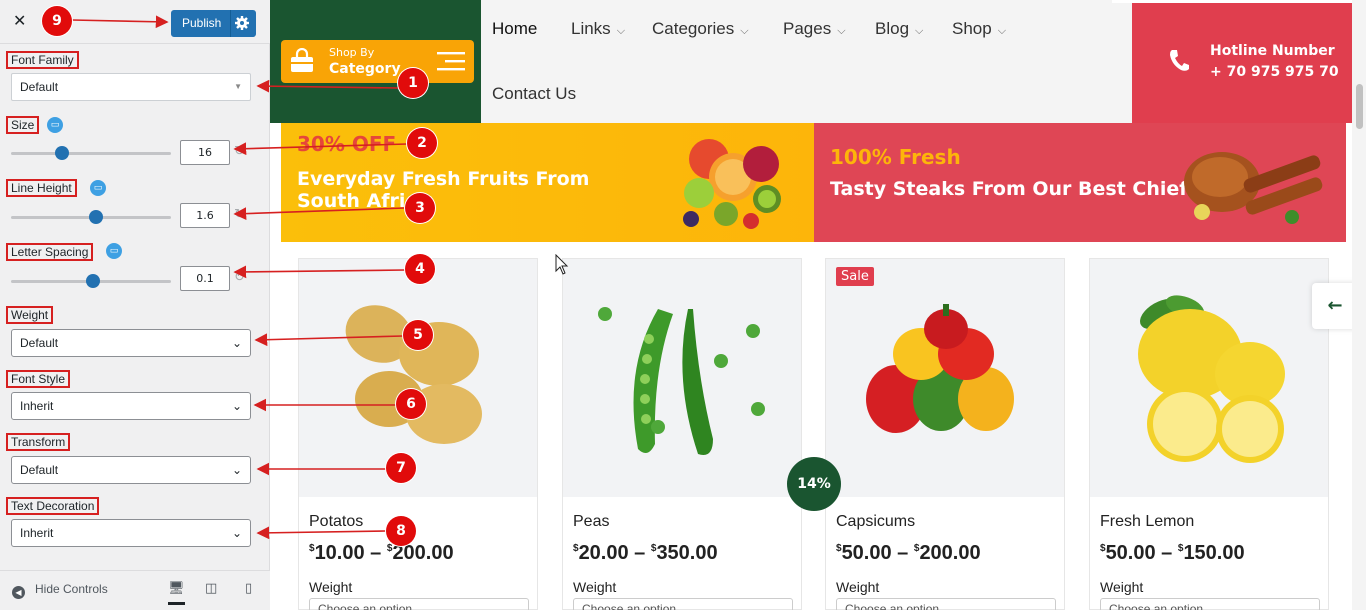 Image resolution: width=1366 pixels, height=610 pixels. Describe the element at coordinates (71, 589) in the screenshot. I see `hide-controls-label: Hide Controls` at that location.